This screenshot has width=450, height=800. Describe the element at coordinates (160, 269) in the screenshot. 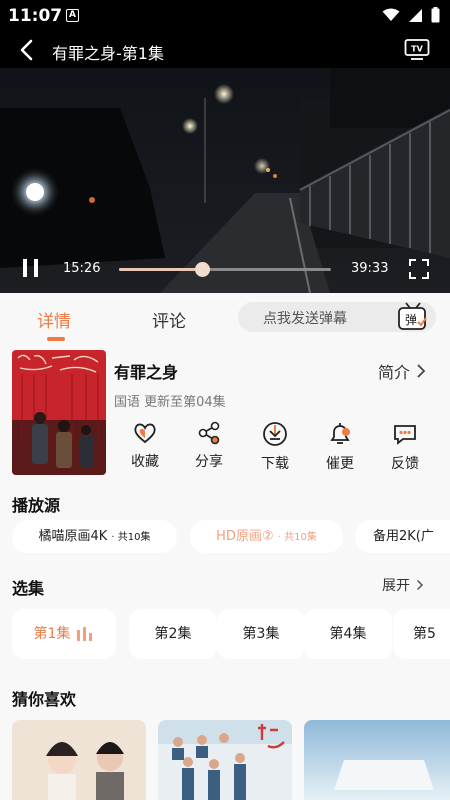

I see `seek-bar-played` at that location.